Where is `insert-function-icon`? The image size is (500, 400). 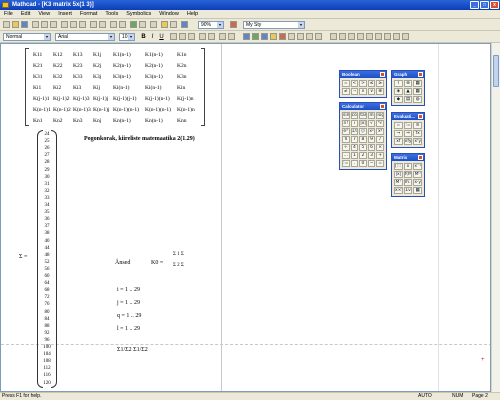 insert-function-icon is located at coordinates (133, 24).